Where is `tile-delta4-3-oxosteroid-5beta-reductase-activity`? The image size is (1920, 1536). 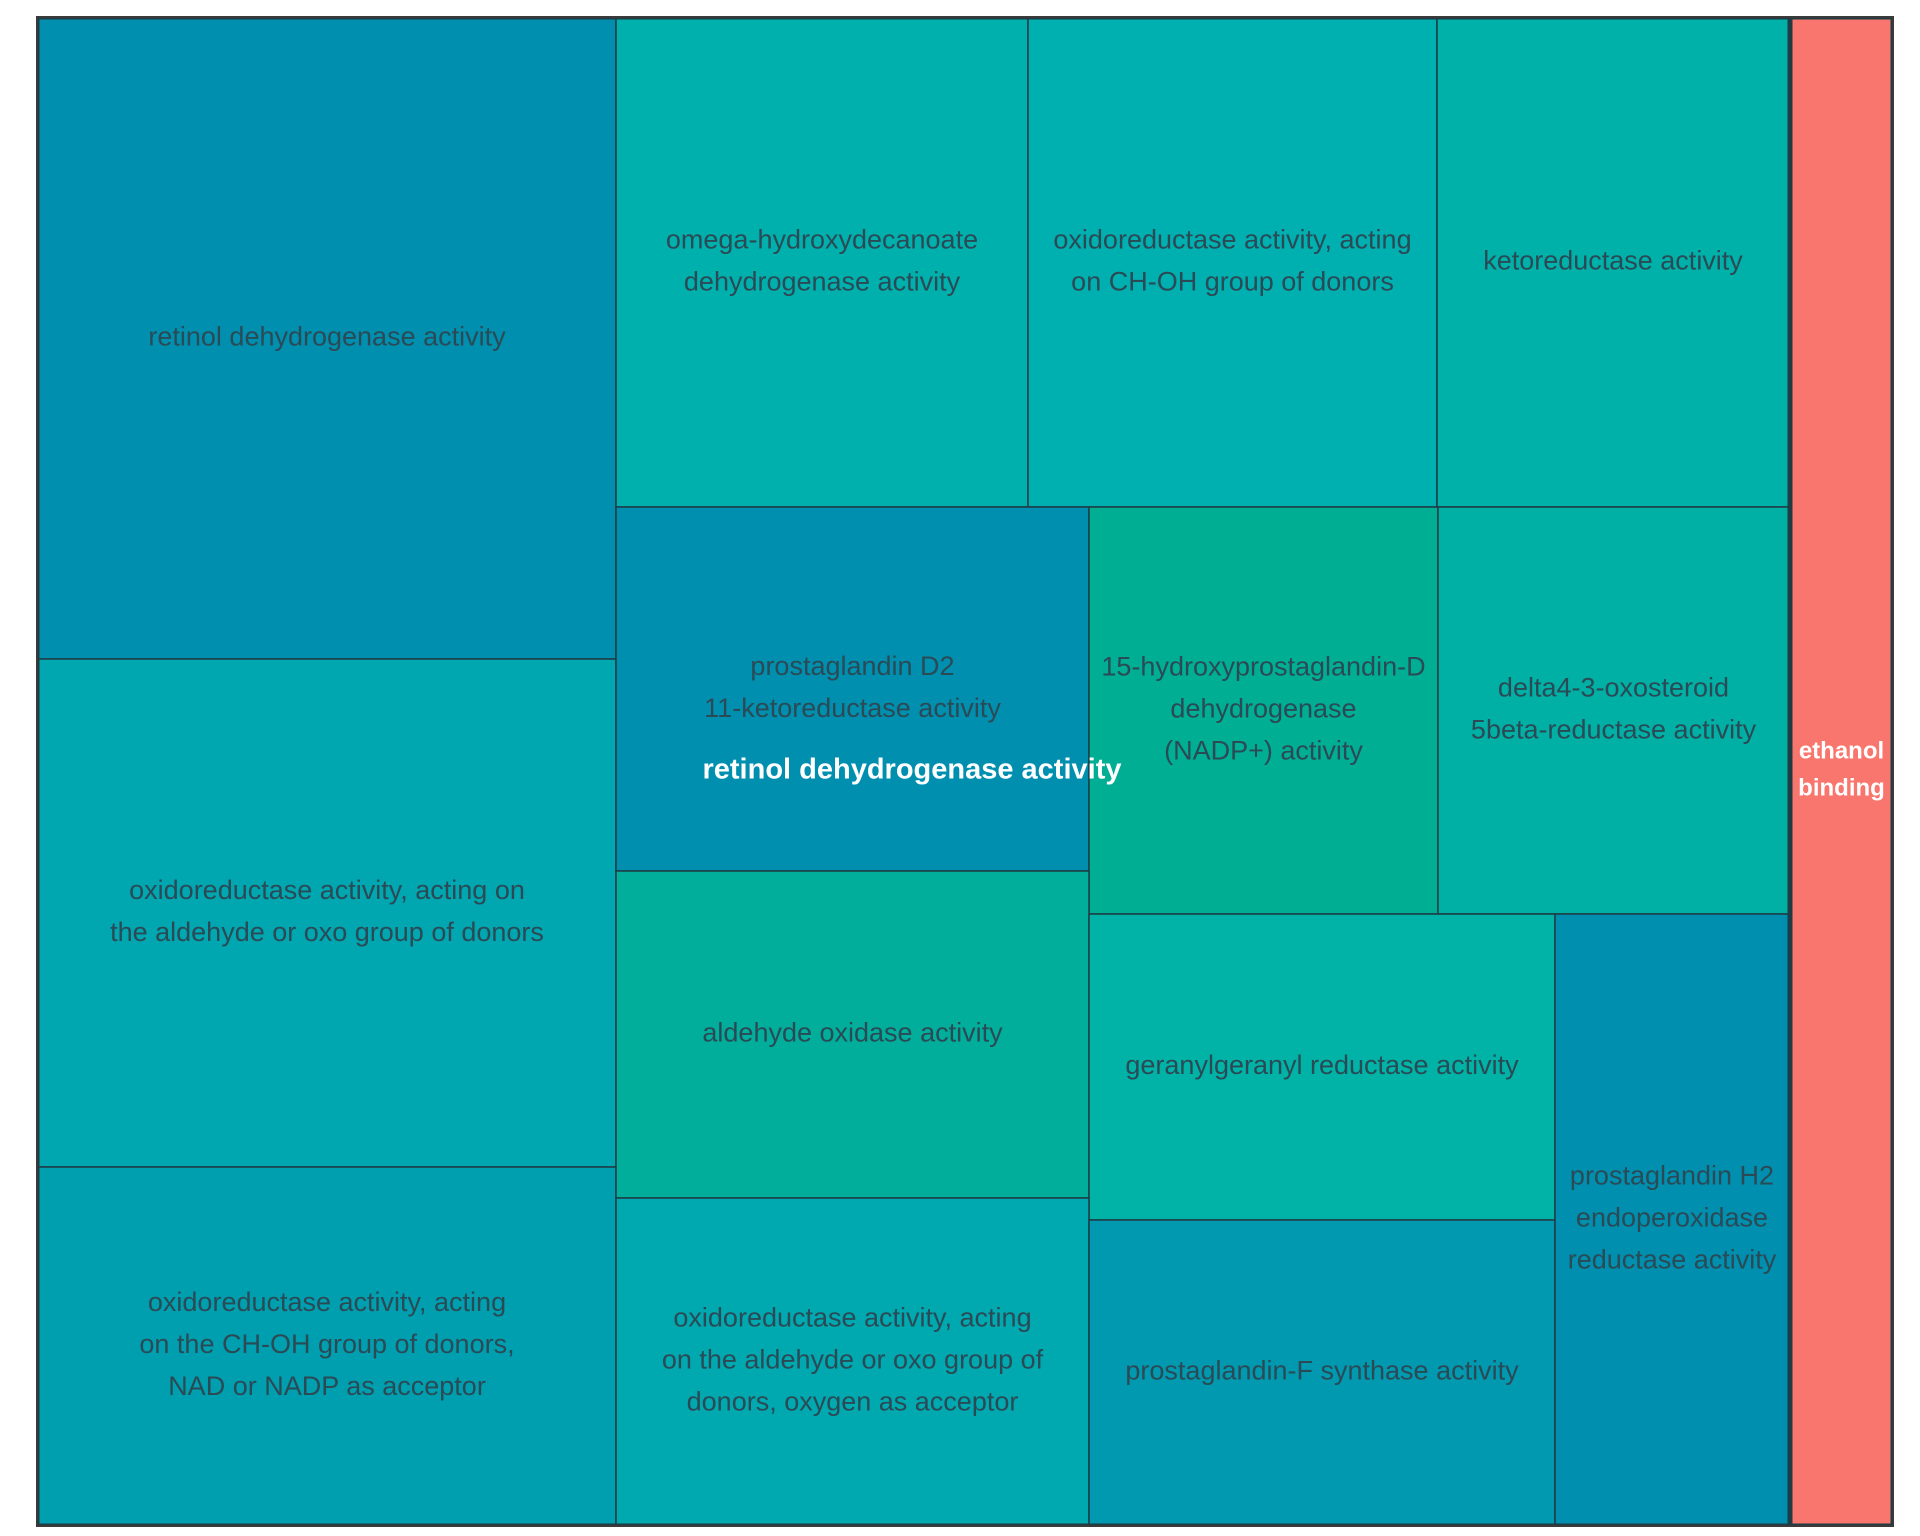 tile-delta4-3-oxosteroid-5beta-reductase-activity is located at coordinates (1613, 710).